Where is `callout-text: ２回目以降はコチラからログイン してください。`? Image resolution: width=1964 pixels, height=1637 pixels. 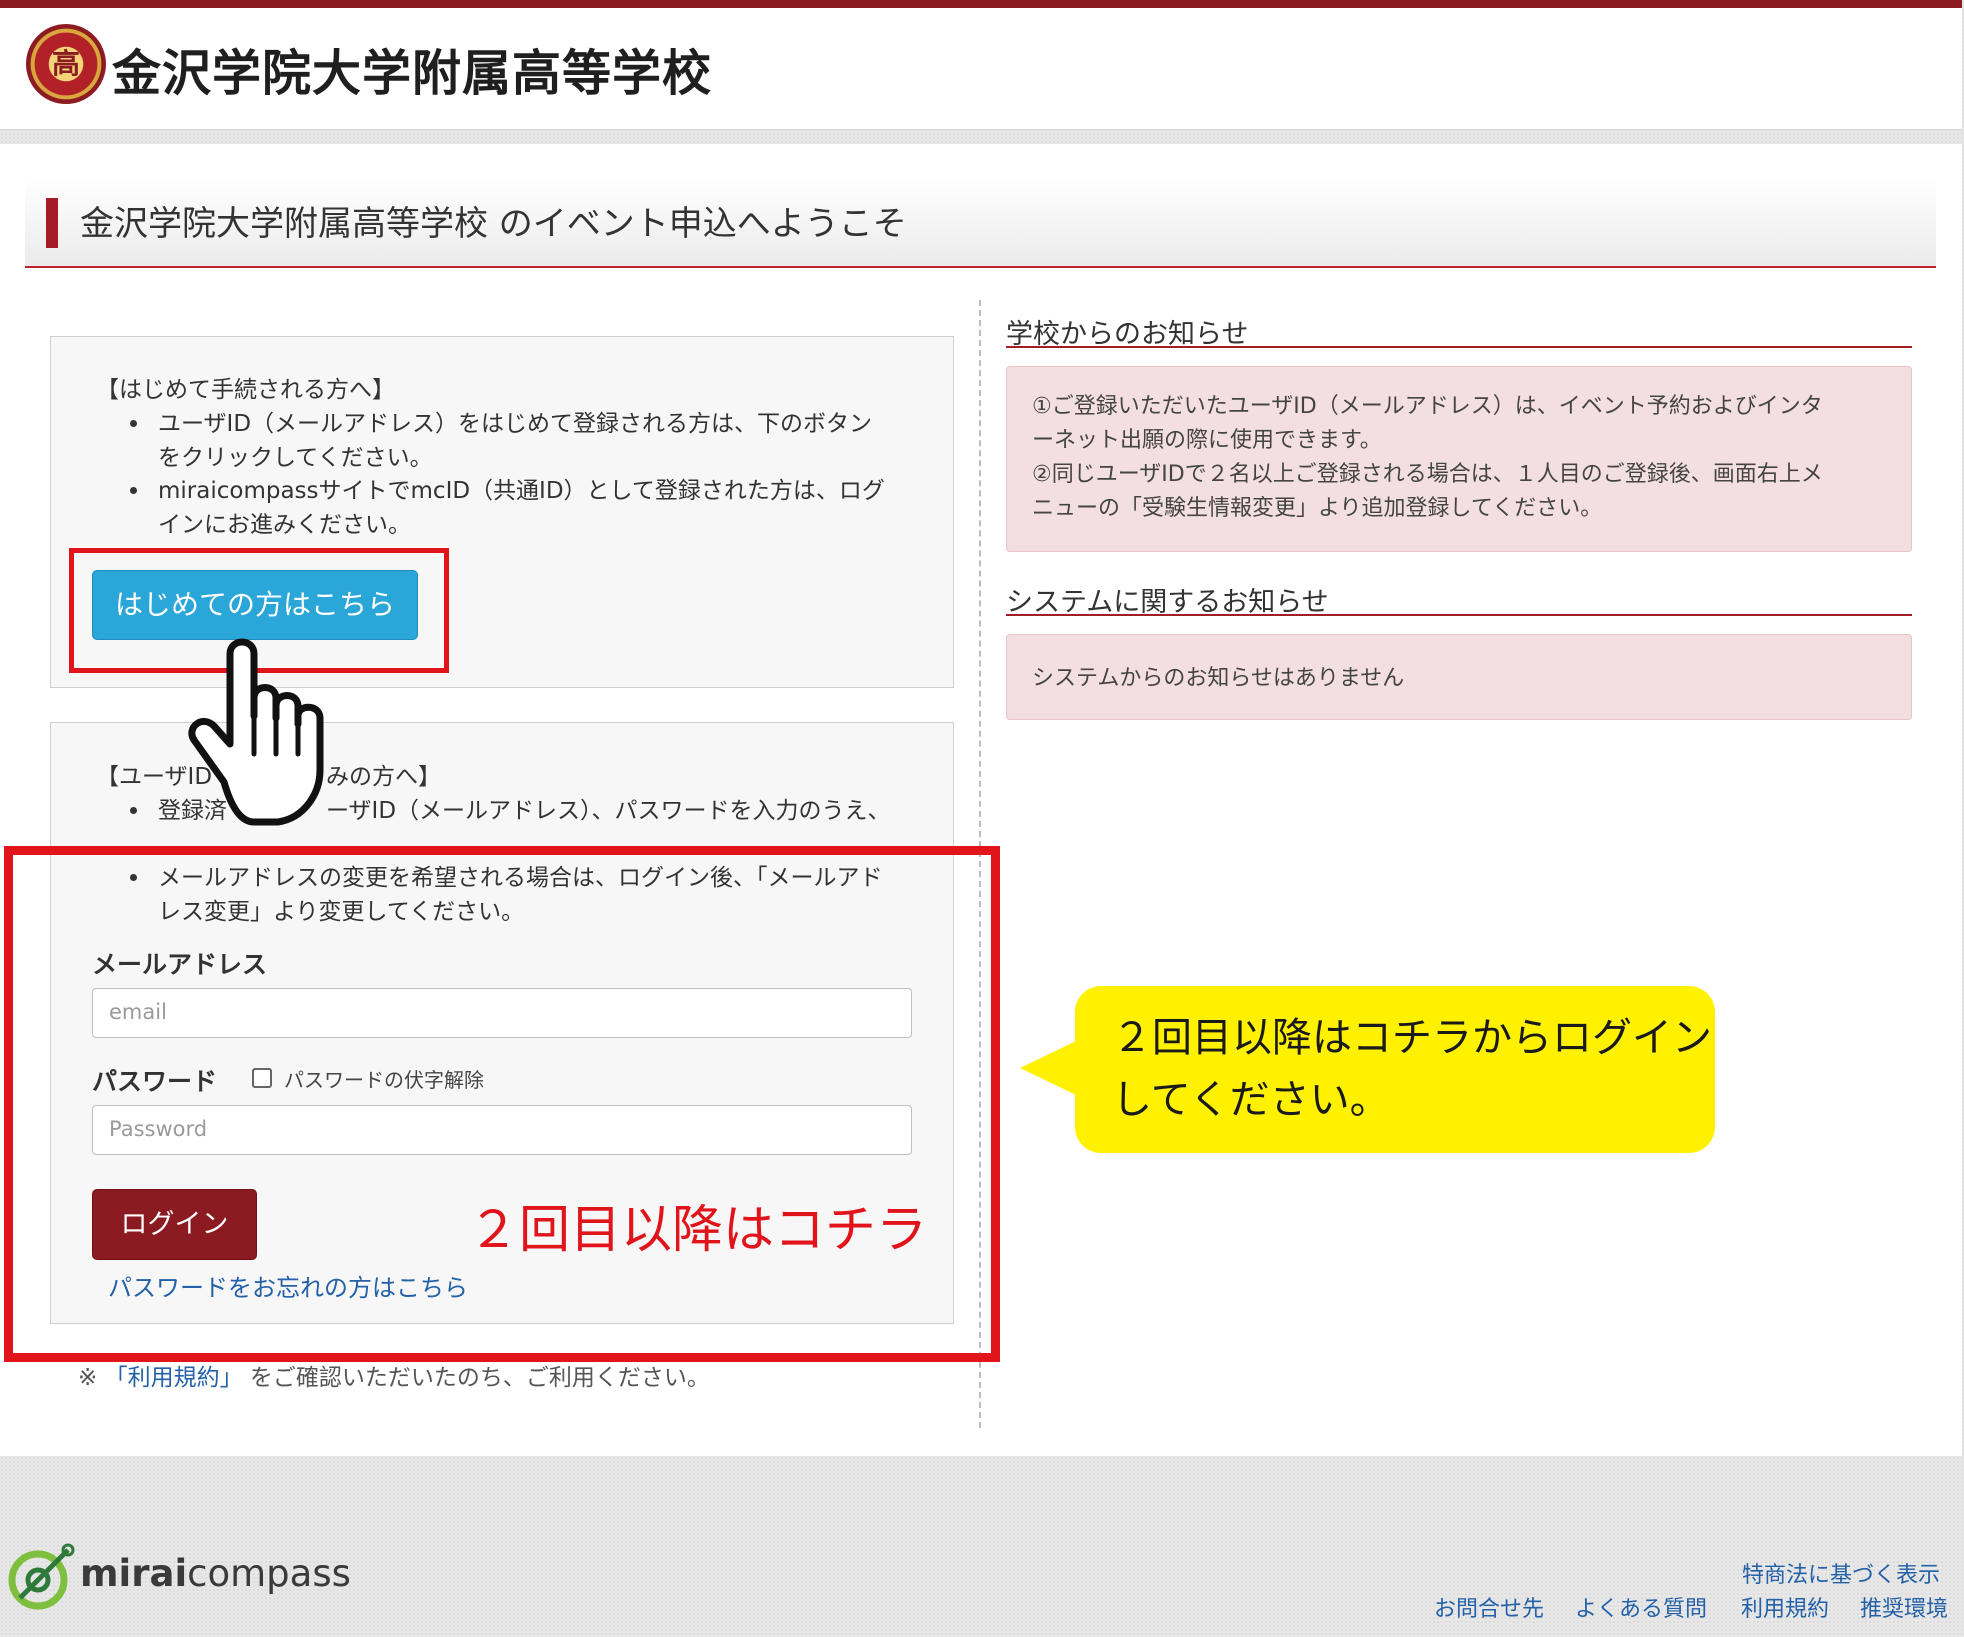 callout-text: ２回目以降はコチラからログイン してください。 is located at coordinates (1412, 1069).